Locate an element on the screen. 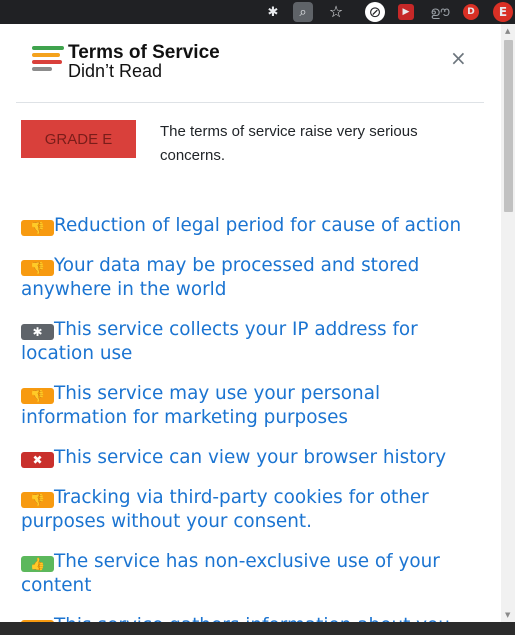 The width and height of the screenshot is (515, 635). bookmark-star-icon: ☆ is located at coordinates (336, 12).